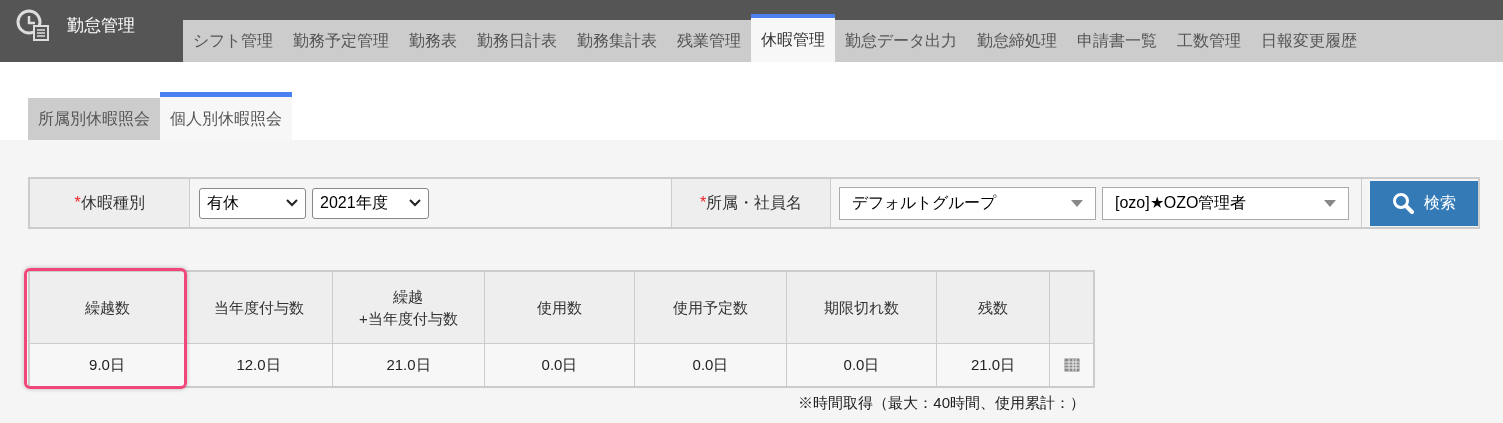 This screenshot has width=1503, height=423. I want to click on nav-tab: 申請書一覧, so click(1117, 41).